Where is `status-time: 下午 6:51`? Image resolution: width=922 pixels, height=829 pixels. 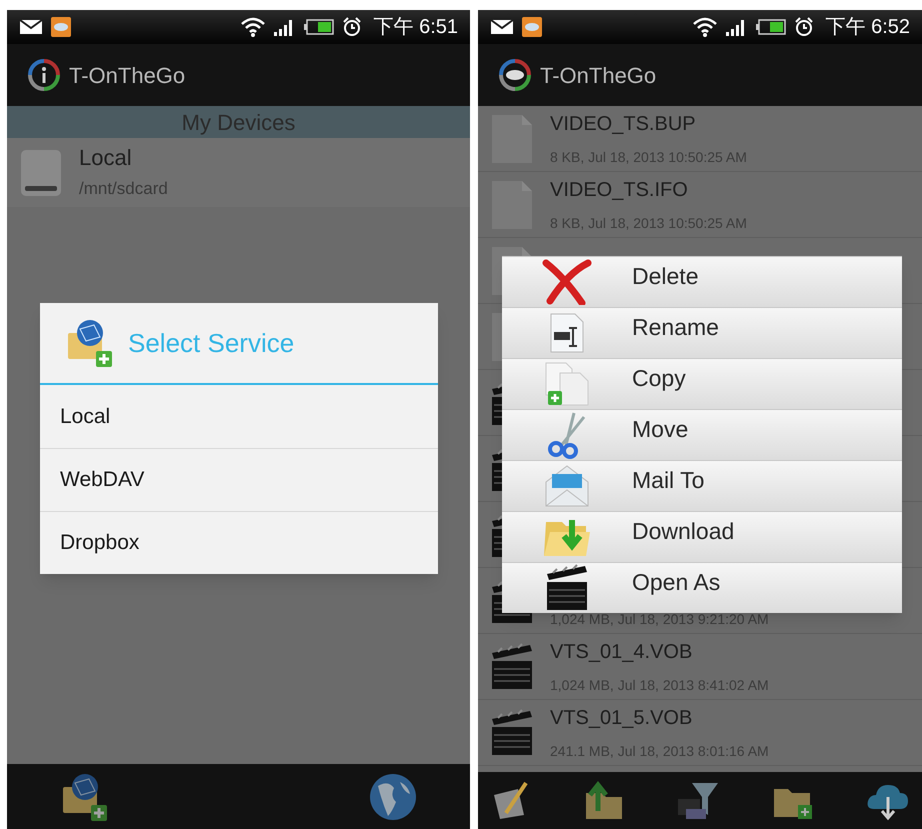
status-time: 下午 6:51 is located at coordinates (416, 27).